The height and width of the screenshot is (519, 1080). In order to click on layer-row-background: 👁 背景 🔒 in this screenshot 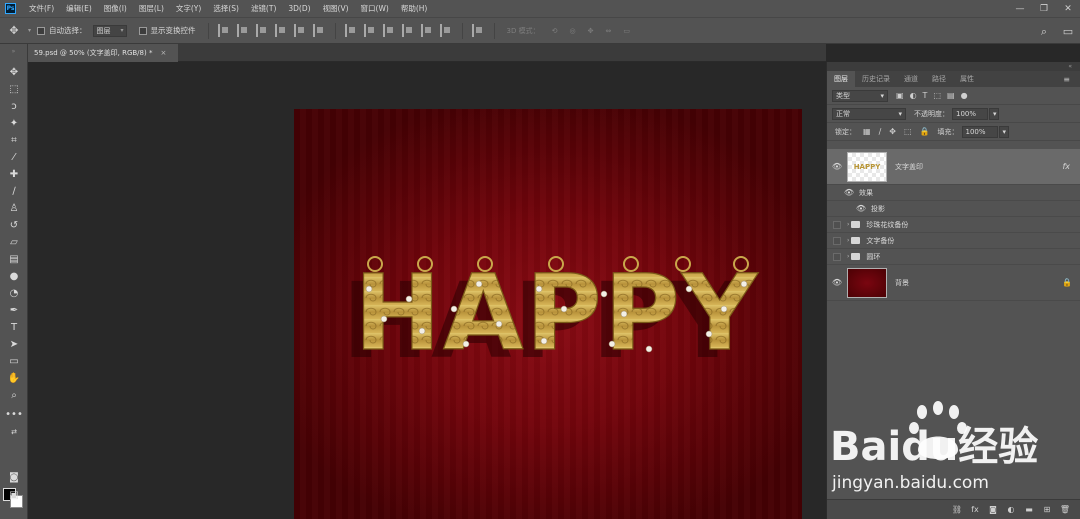, I will do `click(953, 283)`.